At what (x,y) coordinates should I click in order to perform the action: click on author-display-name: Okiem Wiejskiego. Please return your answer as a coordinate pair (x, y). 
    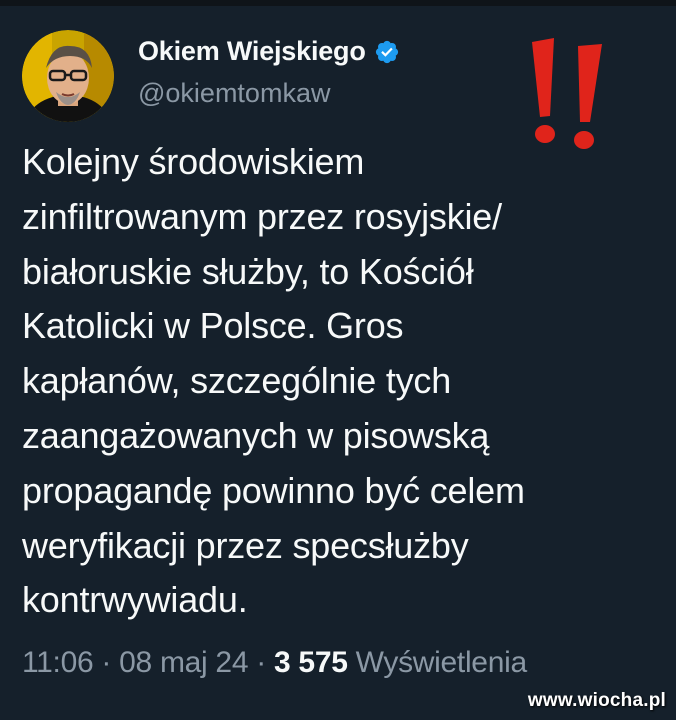
    Looking at the image, I should click on (252, 51).